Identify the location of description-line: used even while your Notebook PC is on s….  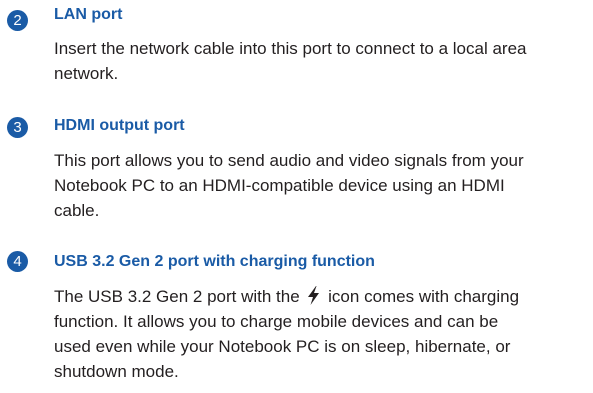
(282, 346).